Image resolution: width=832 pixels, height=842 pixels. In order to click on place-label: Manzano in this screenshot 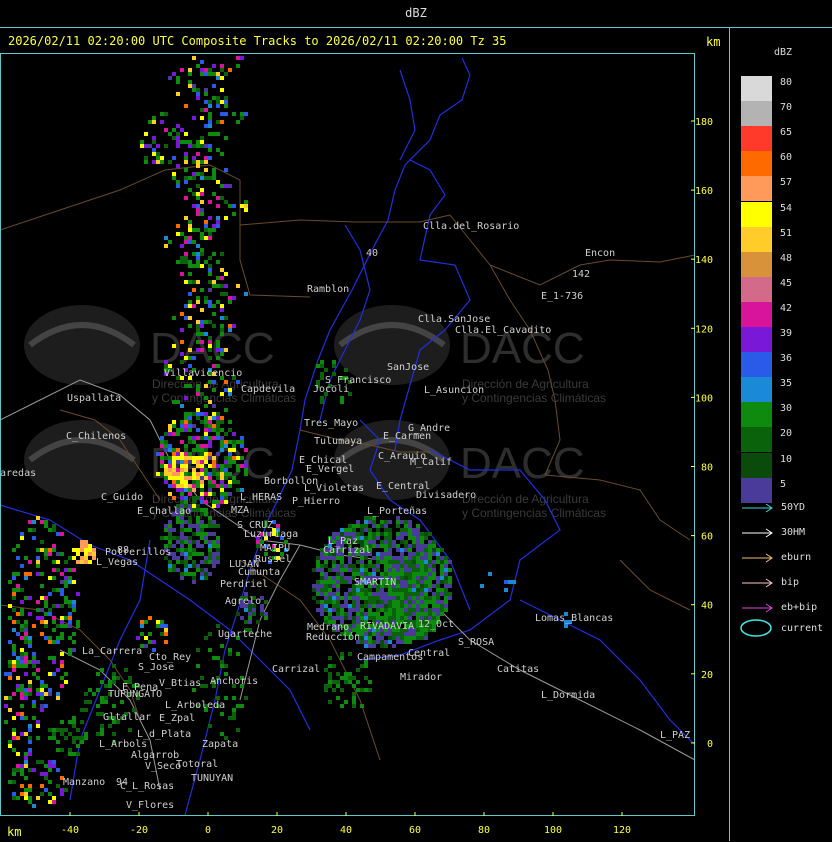, I will do `click(84, 782)`.